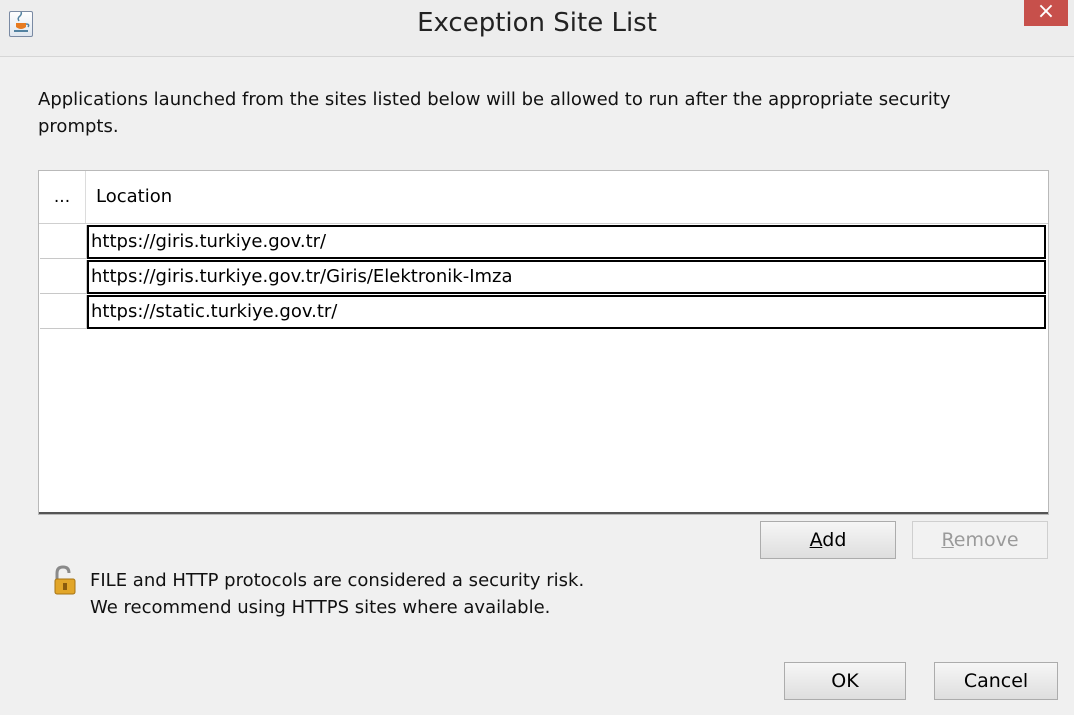 This screenshot has height=715, width=1074. Describe the element at coordinates (986, 540) in the screenshot. I see `remove-label: emove` at that location.